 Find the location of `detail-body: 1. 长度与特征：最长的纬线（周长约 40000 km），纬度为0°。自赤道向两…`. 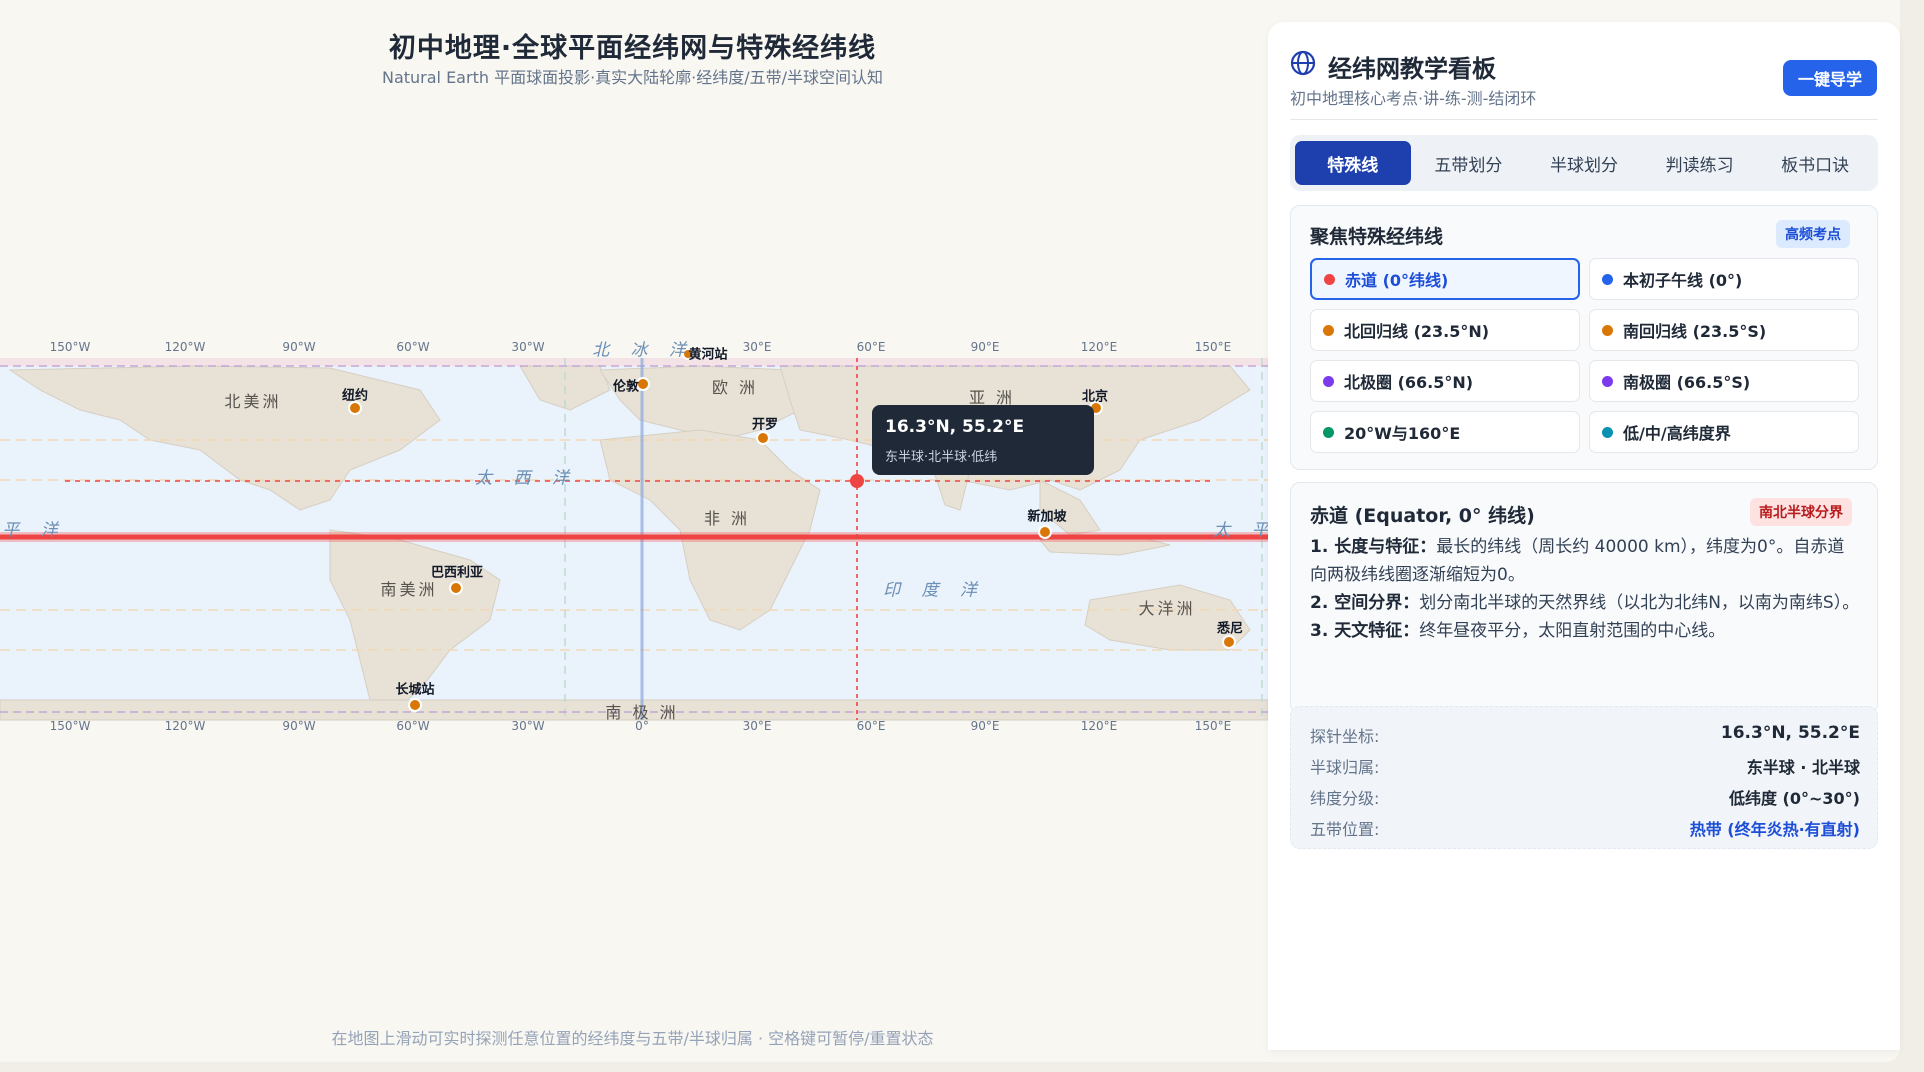

detail-body: 1. 长度与特征：最长的纬线（周长约 40000 km），纬度为0°。自赤道向两… is located at coordinates (1585, 589).